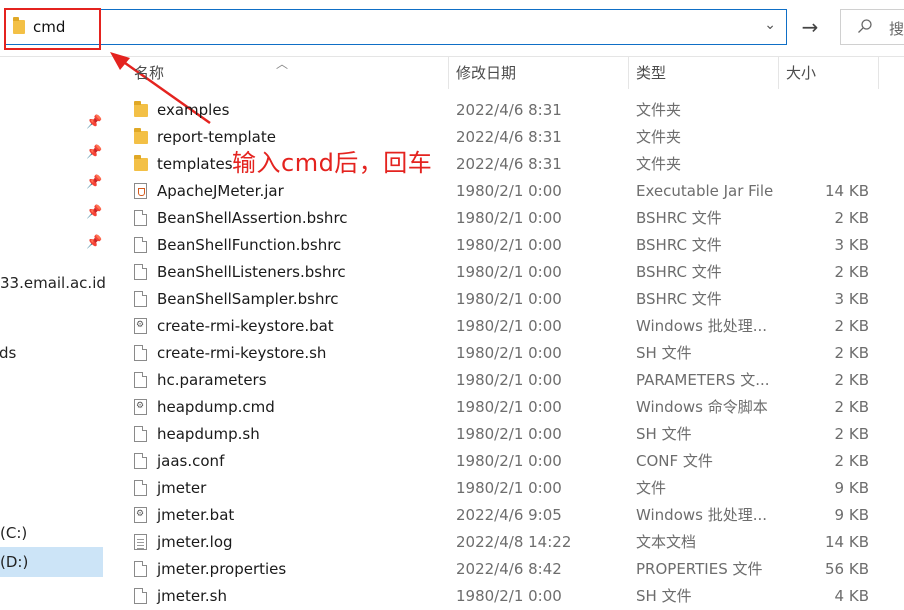  I want to click on file-size: 14 KB, so click(847, 191).